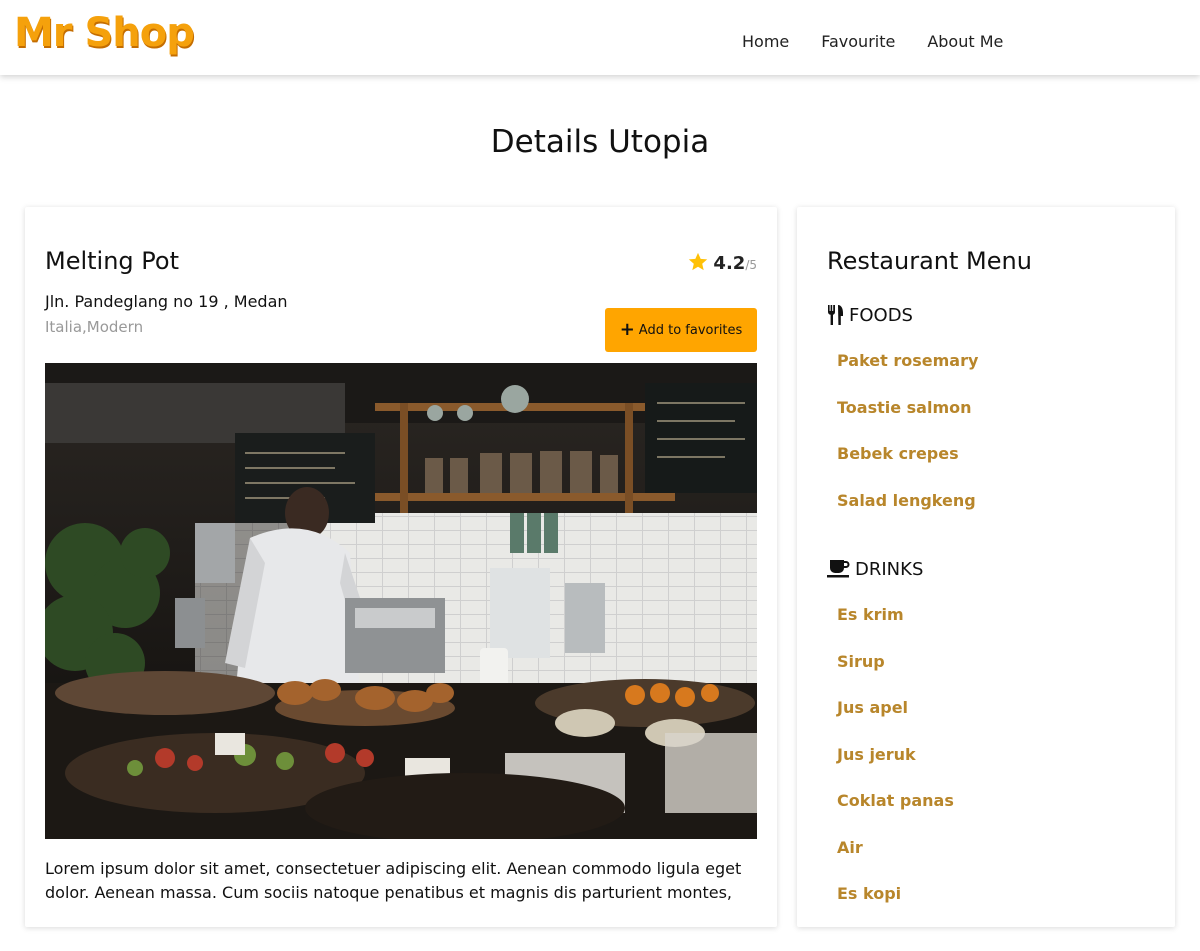 This screenshot has height=951, width=1200. I want to click on menu-item: Paket rosemary, so click(992, 372).